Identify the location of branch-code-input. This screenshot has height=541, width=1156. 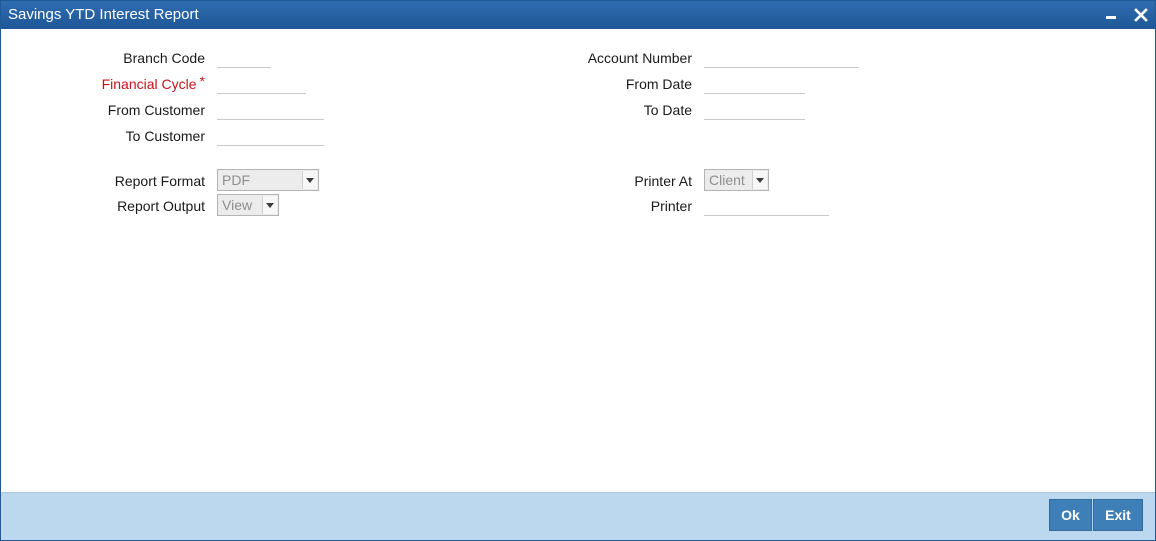
(244, 58).